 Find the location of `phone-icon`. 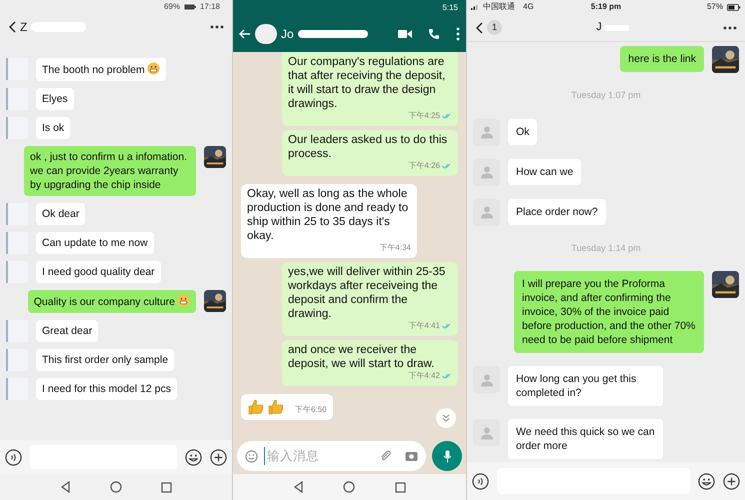

phone-icon is located at coordinates (434, 34).